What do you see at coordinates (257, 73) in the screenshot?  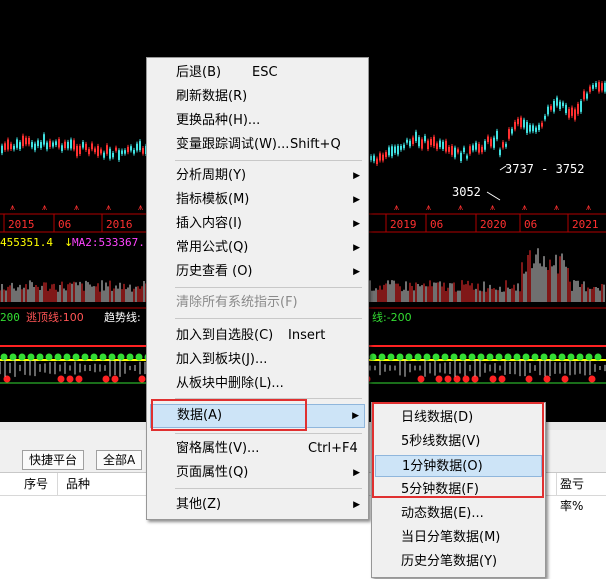 I see `menu-item-back: 后退(B) ESC` at bounding box center [257, 73].